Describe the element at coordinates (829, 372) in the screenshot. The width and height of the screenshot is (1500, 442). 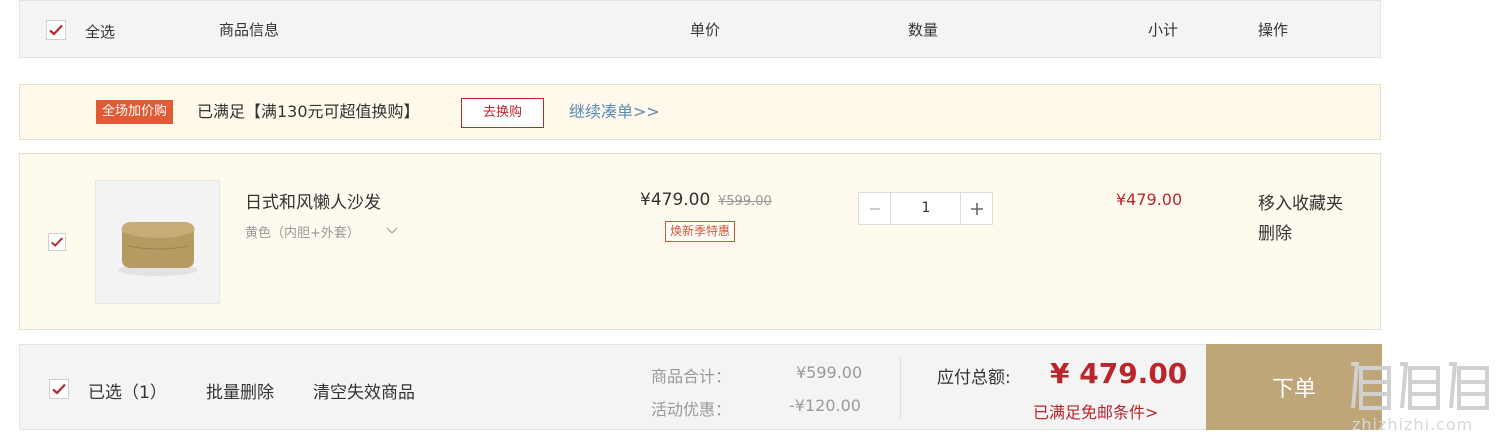
I see `goods-total-value: ¥599.00` at that location.